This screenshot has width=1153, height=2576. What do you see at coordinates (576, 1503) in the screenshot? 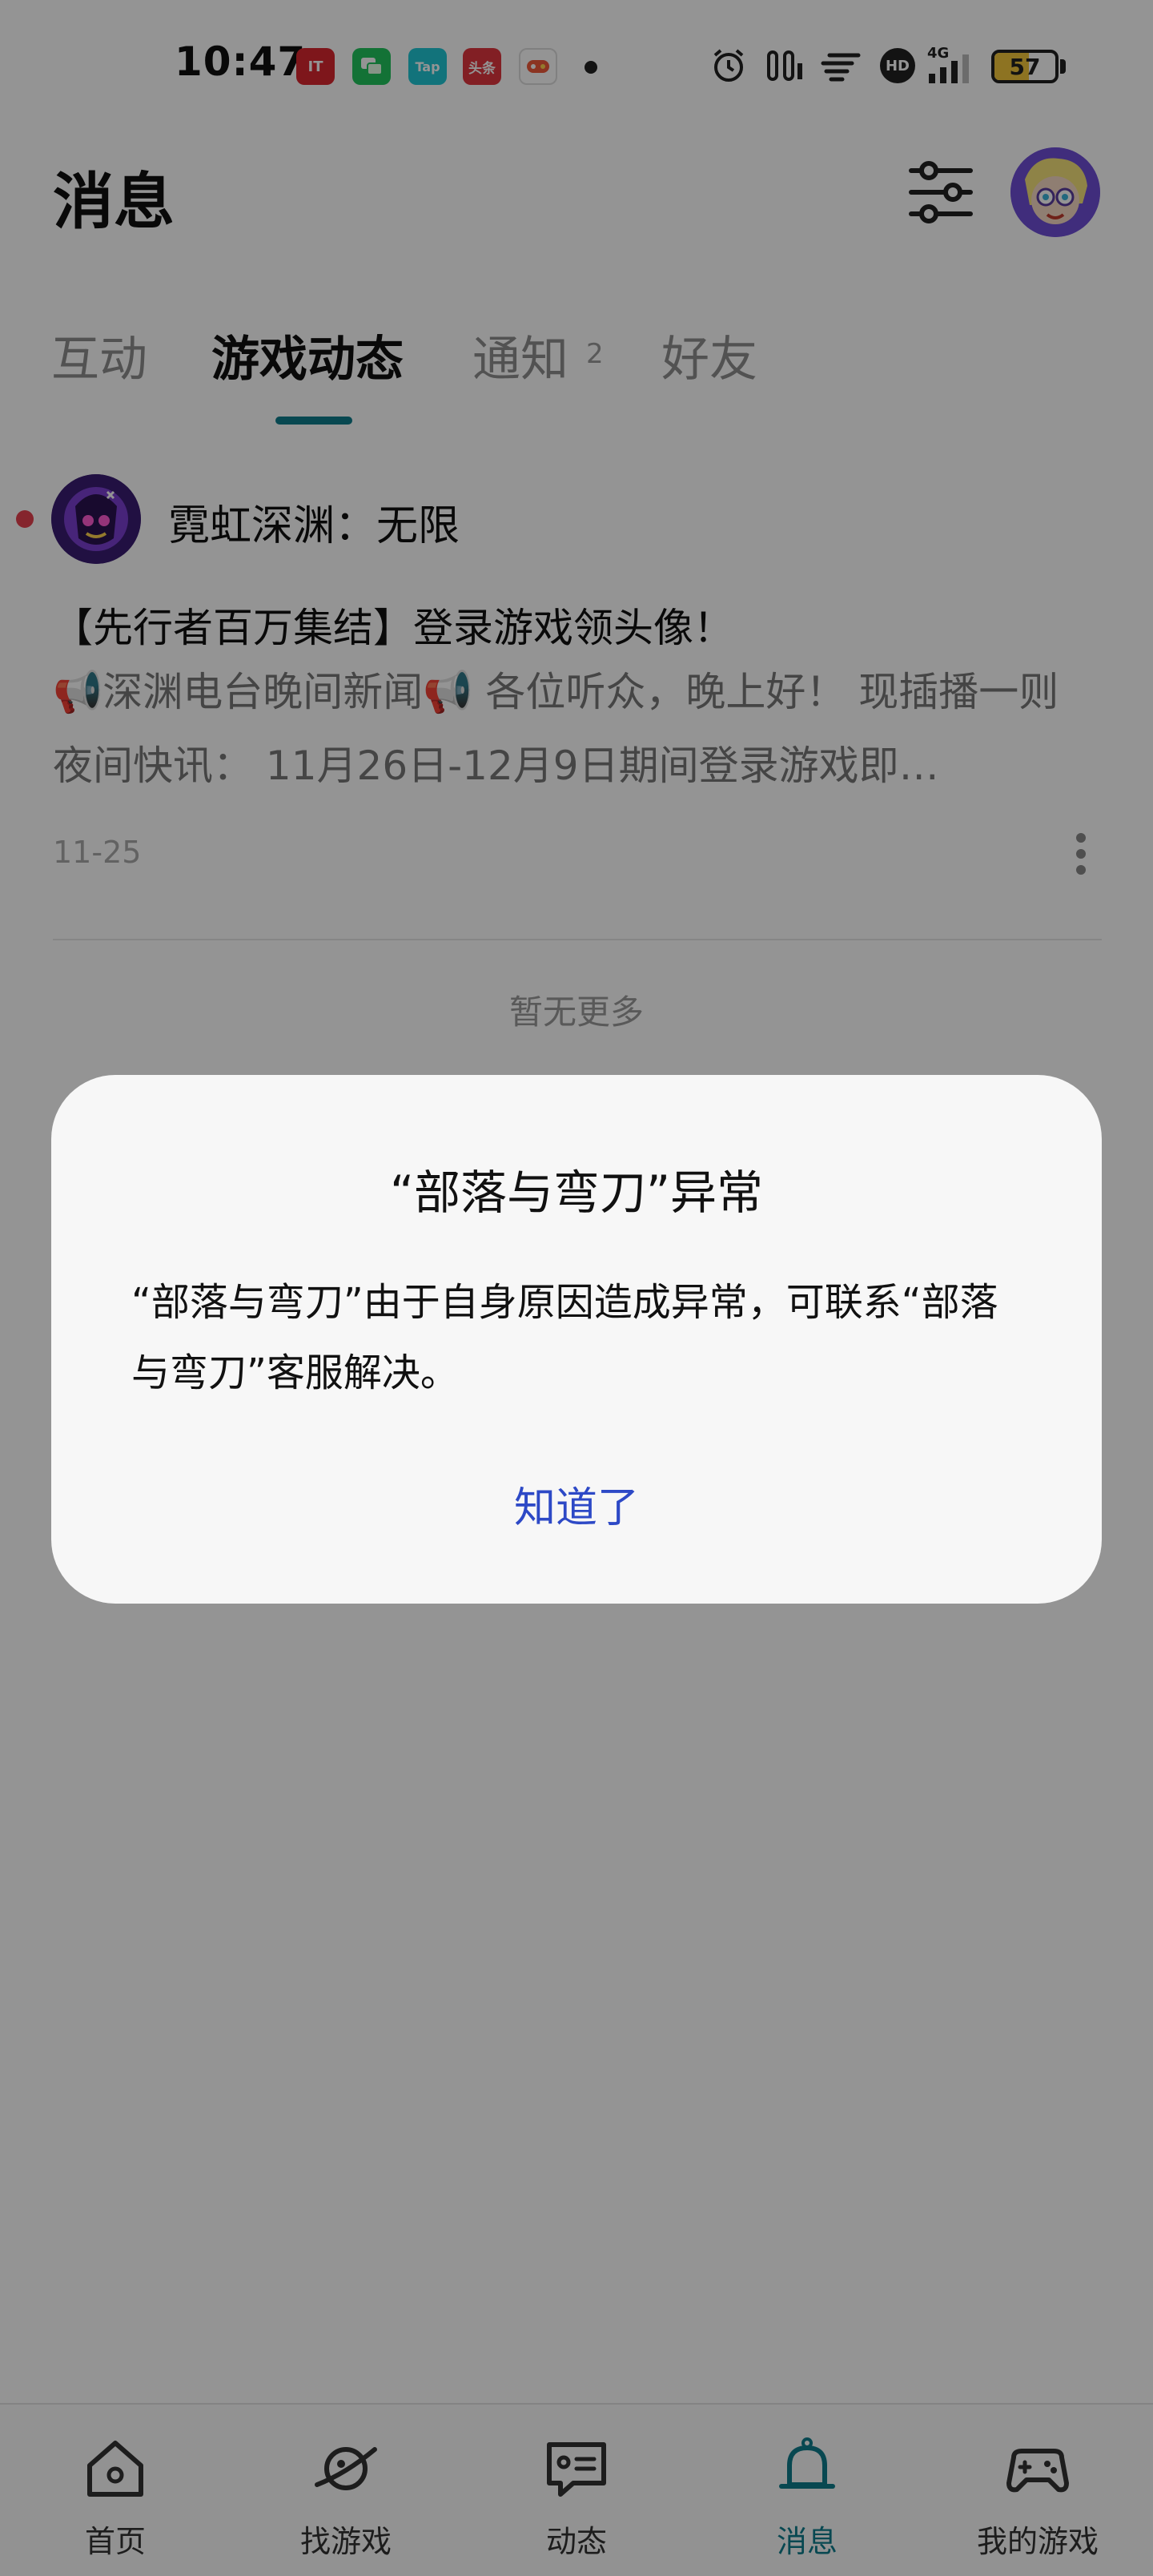
I see `dialog-confirm-button: 知道了` at bounding box center [576, 1503].